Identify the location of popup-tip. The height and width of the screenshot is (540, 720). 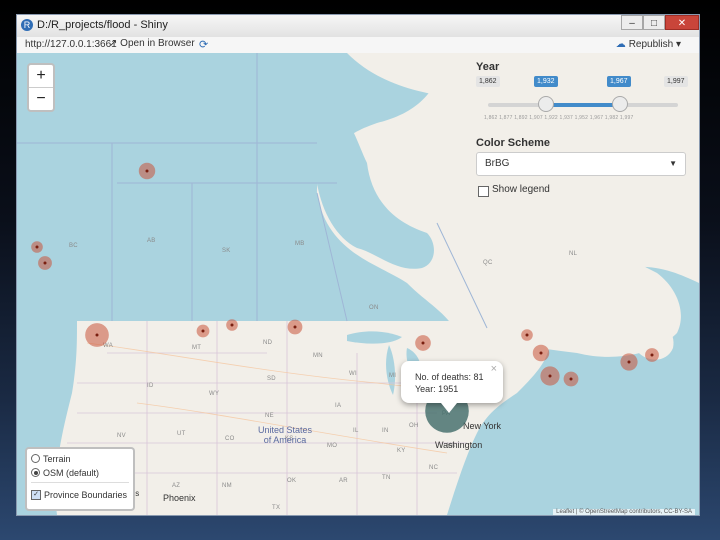
(449, 408).